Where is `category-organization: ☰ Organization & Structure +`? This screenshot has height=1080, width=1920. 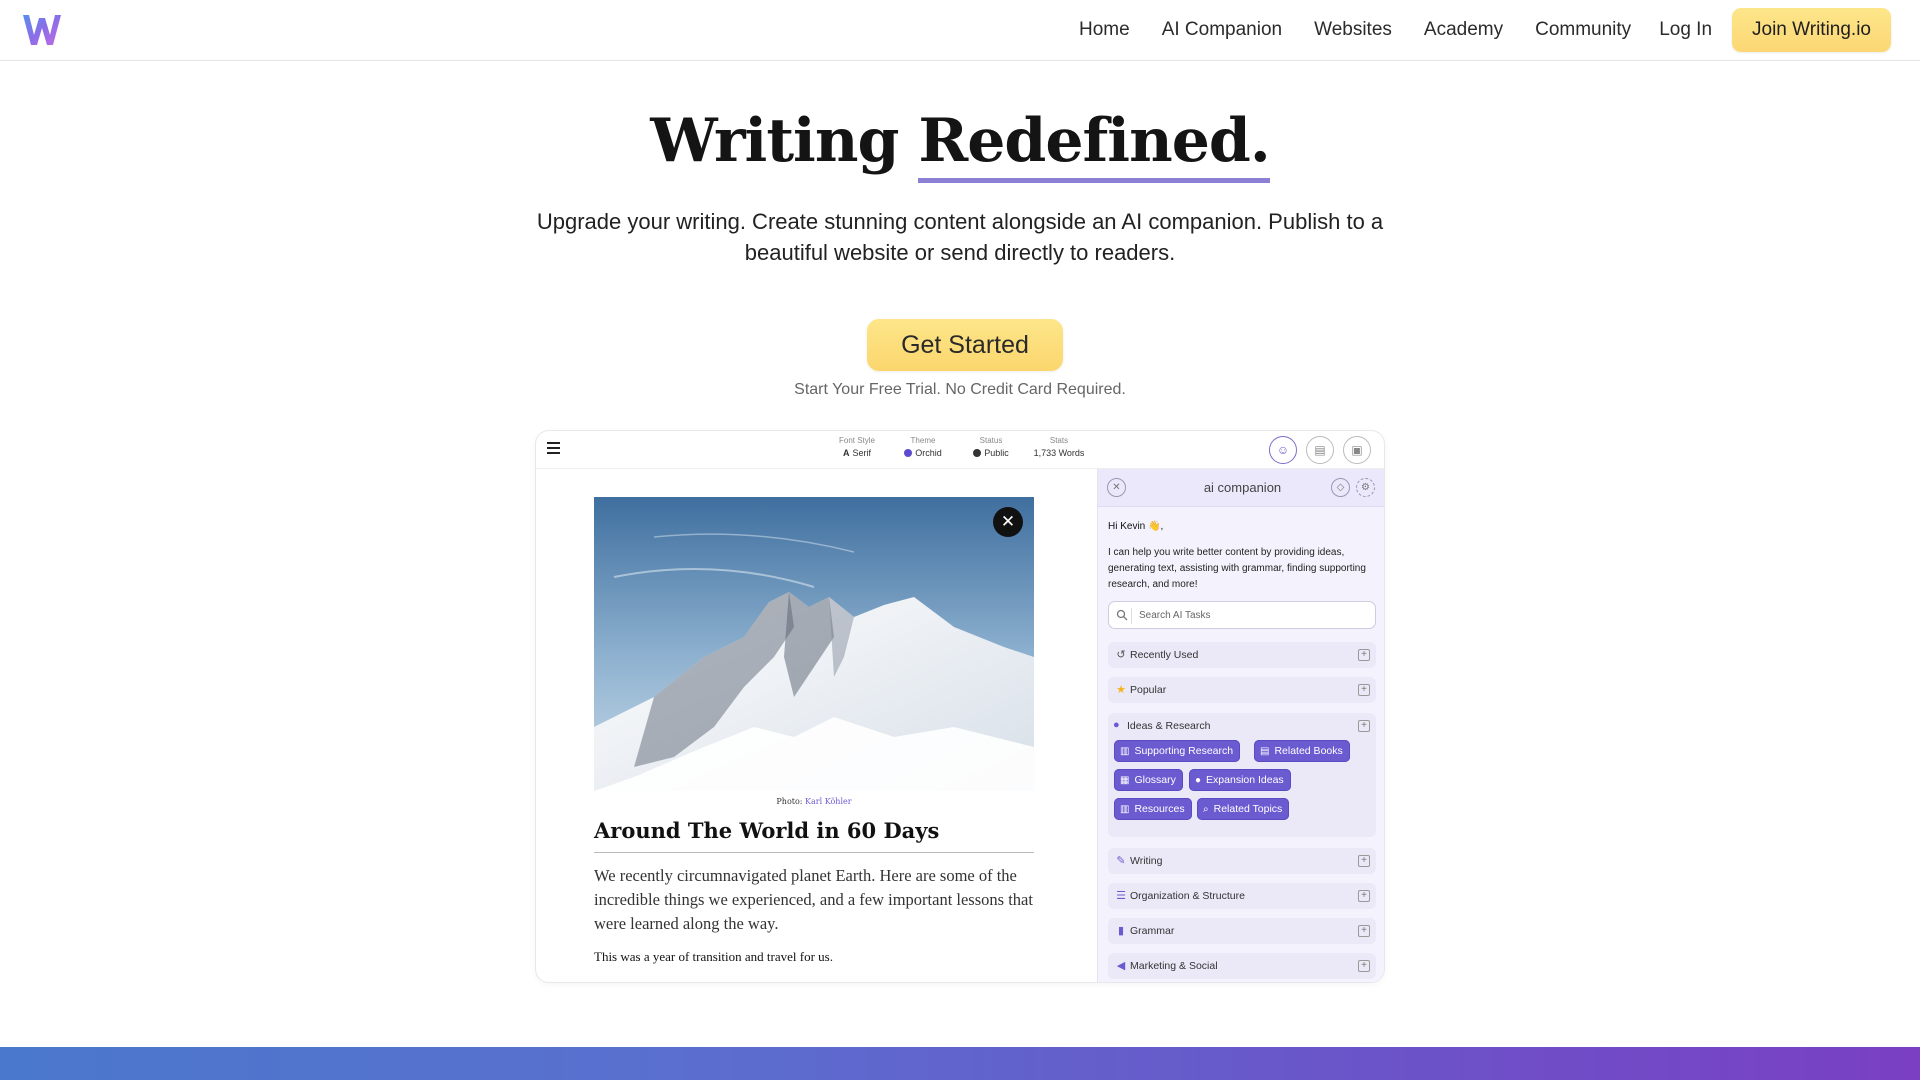 category-organization: ☰ Organization & Structure + is located at coordinates (1242, 896).